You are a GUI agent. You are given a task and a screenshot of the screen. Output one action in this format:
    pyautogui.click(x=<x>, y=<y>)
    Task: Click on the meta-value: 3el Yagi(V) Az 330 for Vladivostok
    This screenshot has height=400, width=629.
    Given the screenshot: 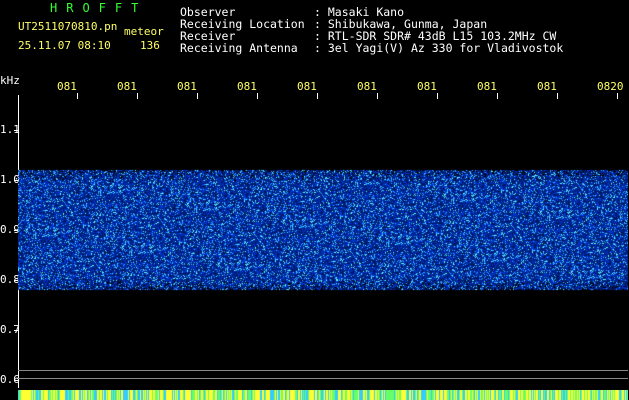 What is the action you would take?
    pyautogui.click(x=445, y=48)
    